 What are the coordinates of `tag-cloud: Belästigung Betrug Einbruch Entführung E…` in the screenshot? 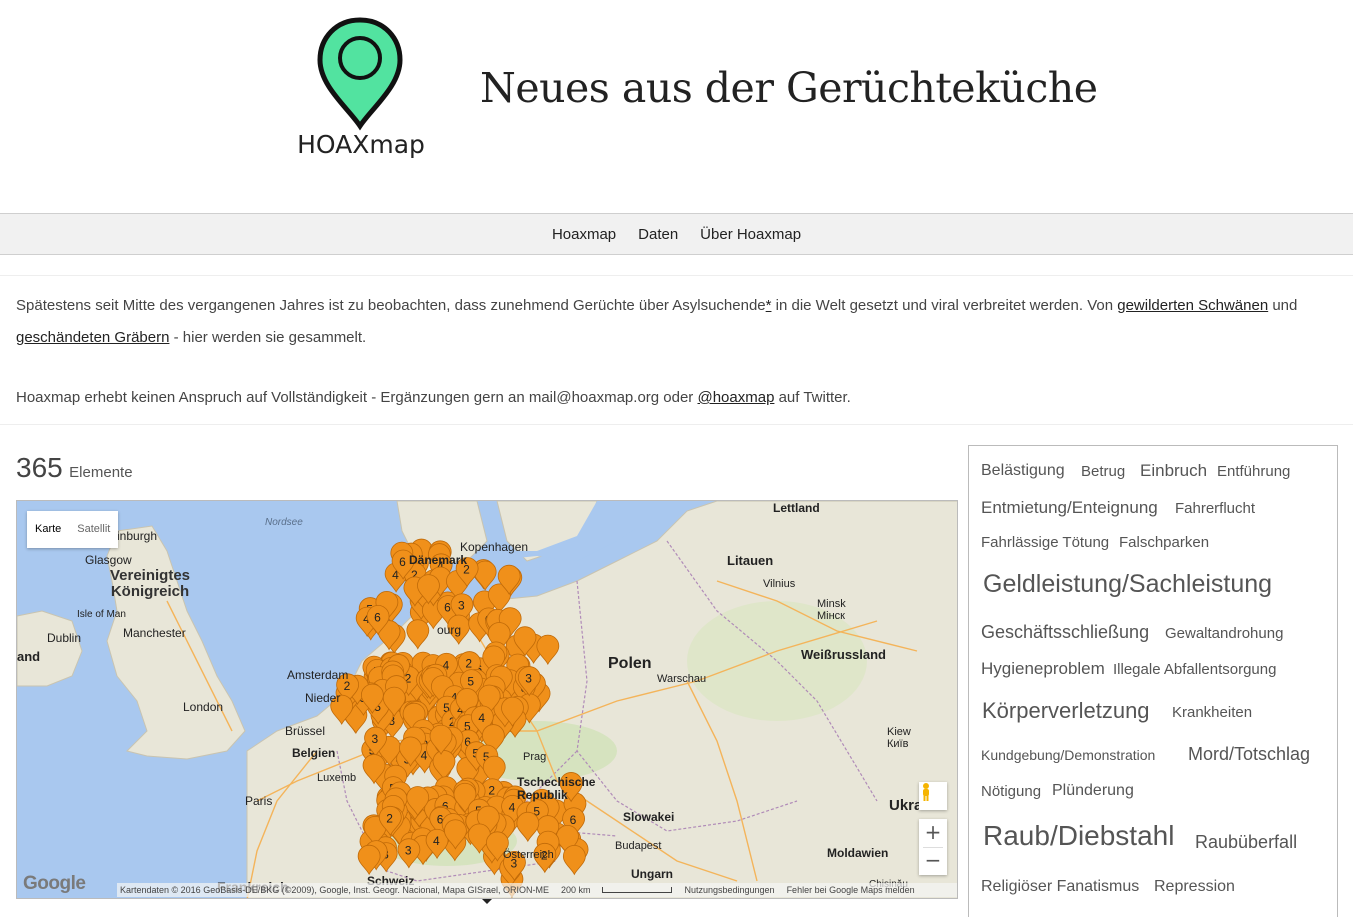 It's located at (1153, 681).